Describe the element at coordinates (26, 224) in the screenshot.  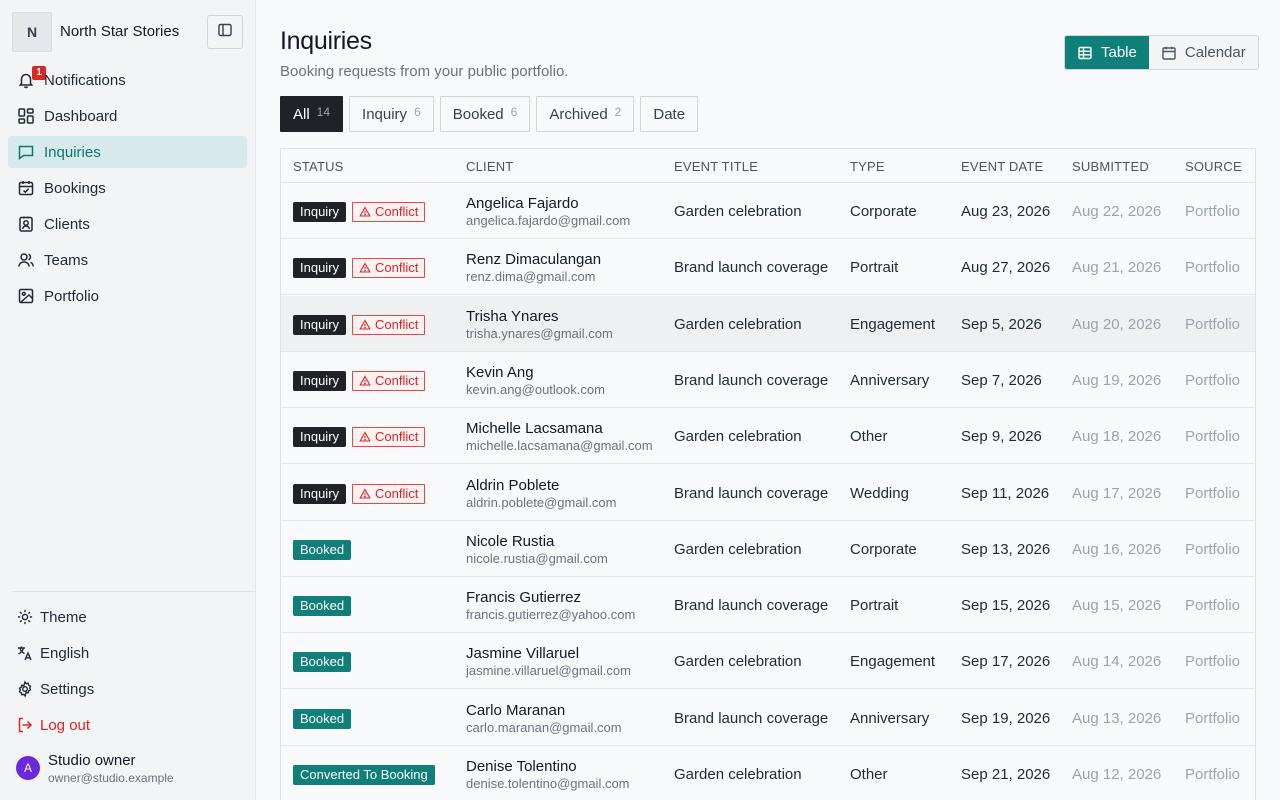
I see `contact-icon` at that location.